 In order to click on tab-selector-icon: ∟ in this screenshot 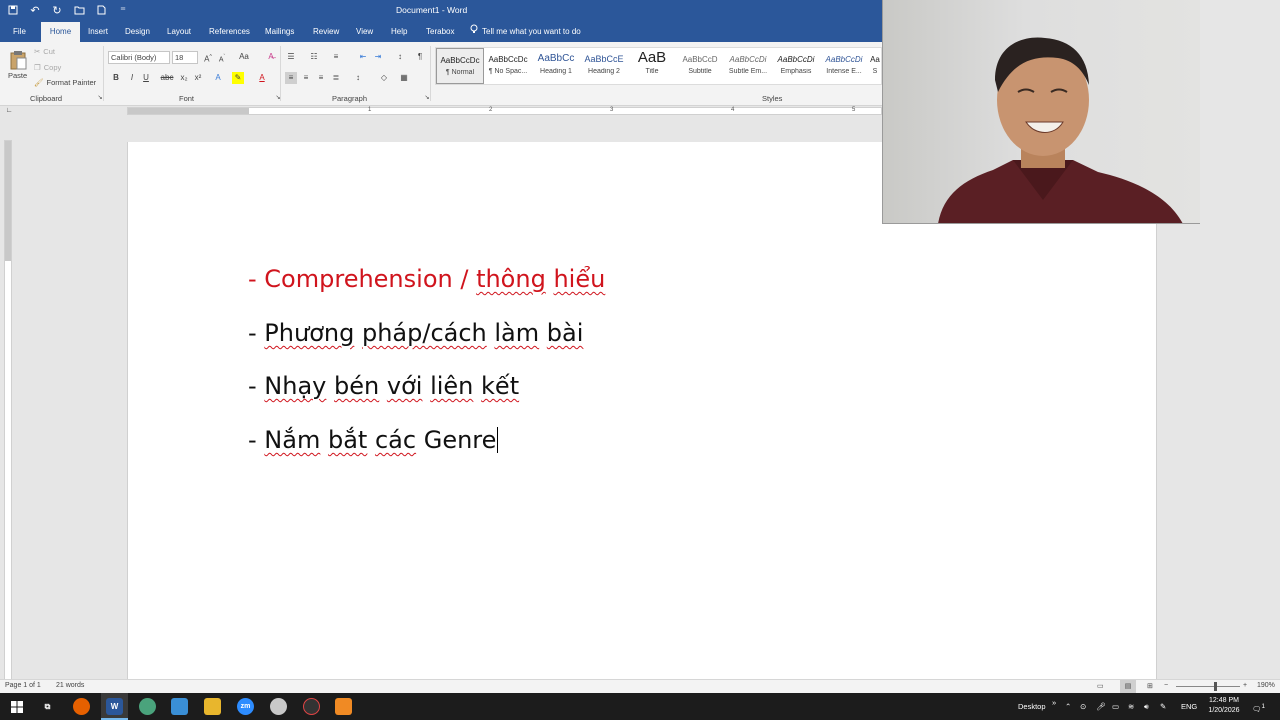, I will do `click(9, 111)`.